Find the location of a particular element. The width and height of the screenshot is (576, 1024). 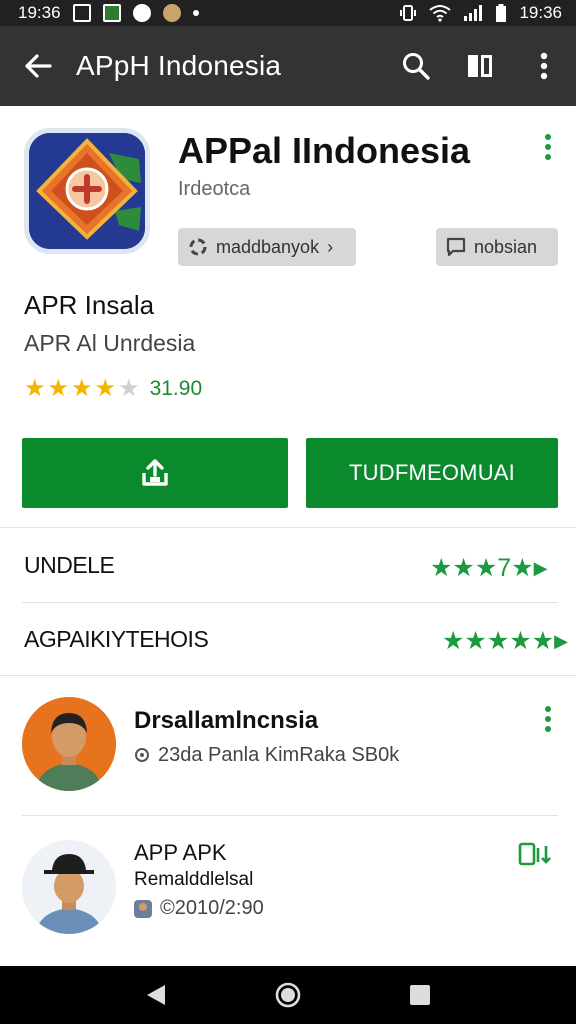

status-time-right: 19:36 is located at coordinates (540, 12).